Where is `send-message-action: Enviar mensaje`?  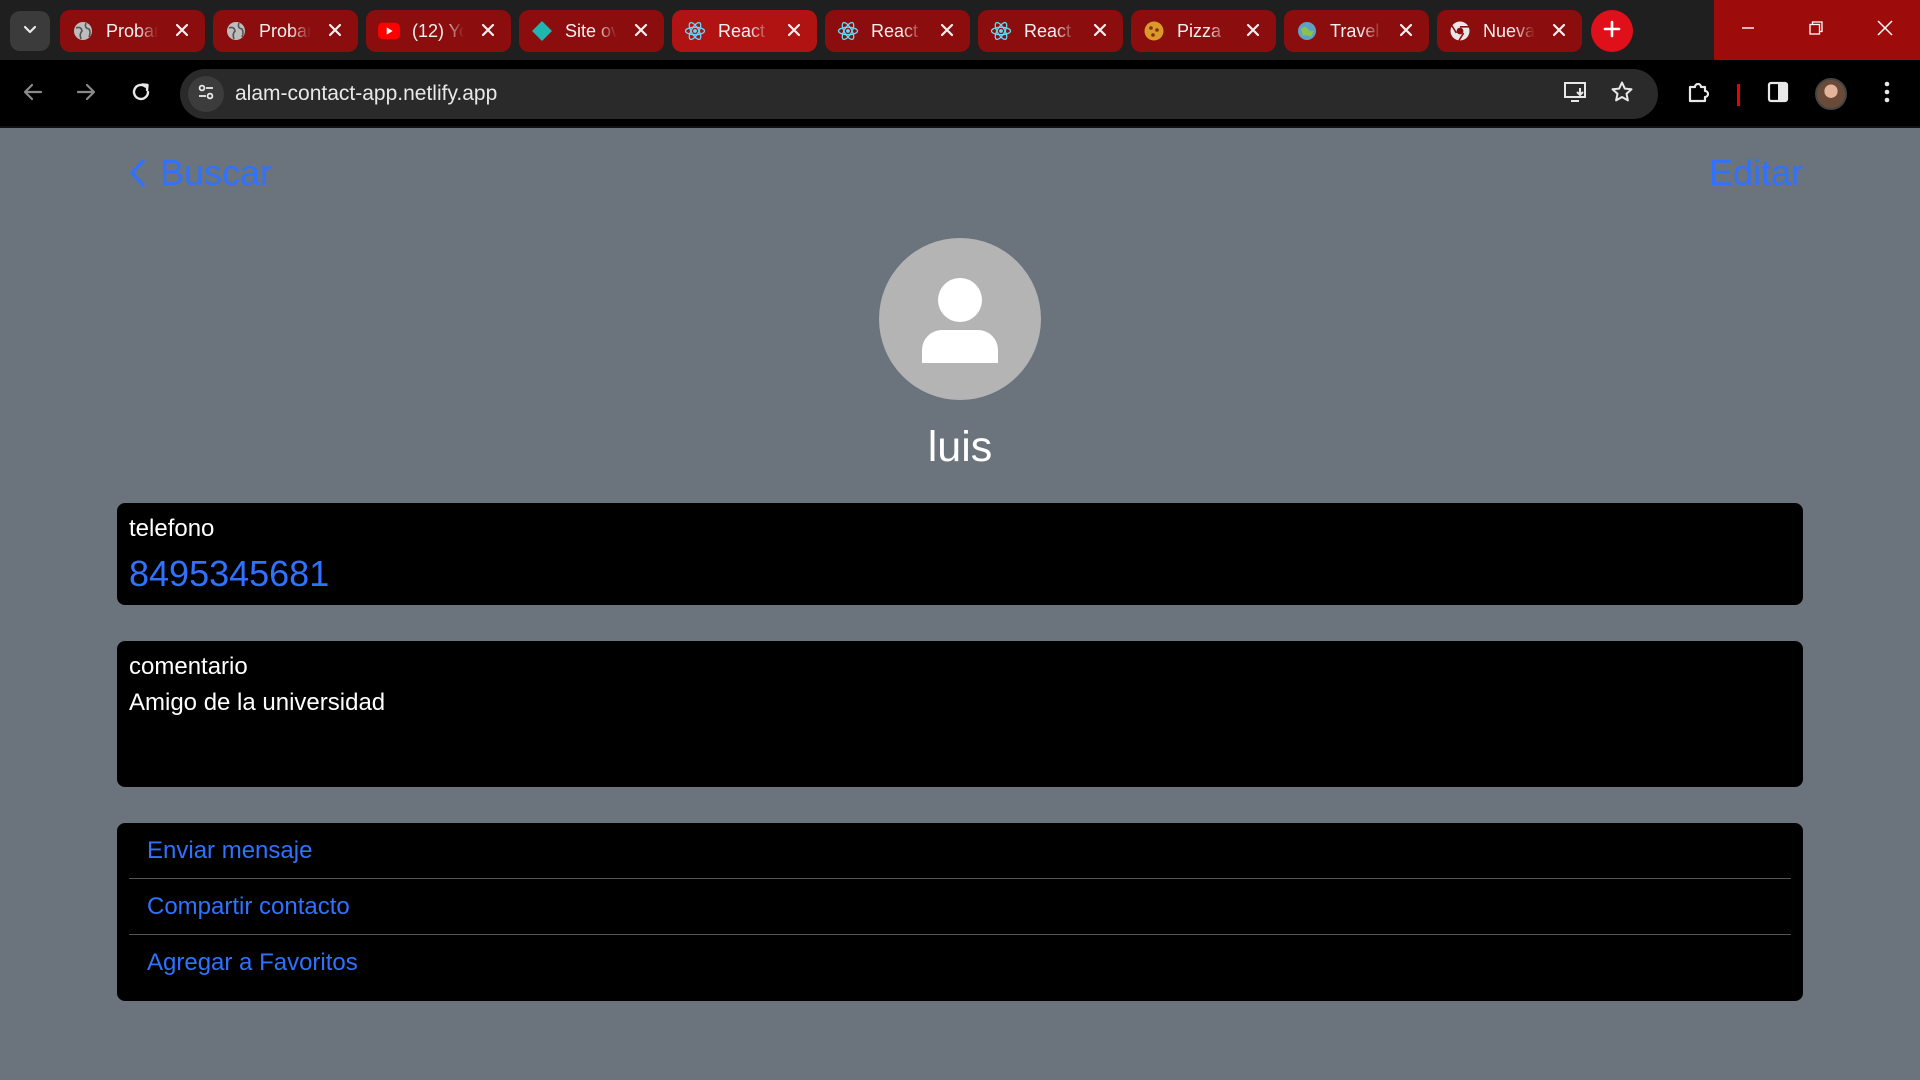 send-message-action: Enviar mensaje is located at coordinates (960, 851).